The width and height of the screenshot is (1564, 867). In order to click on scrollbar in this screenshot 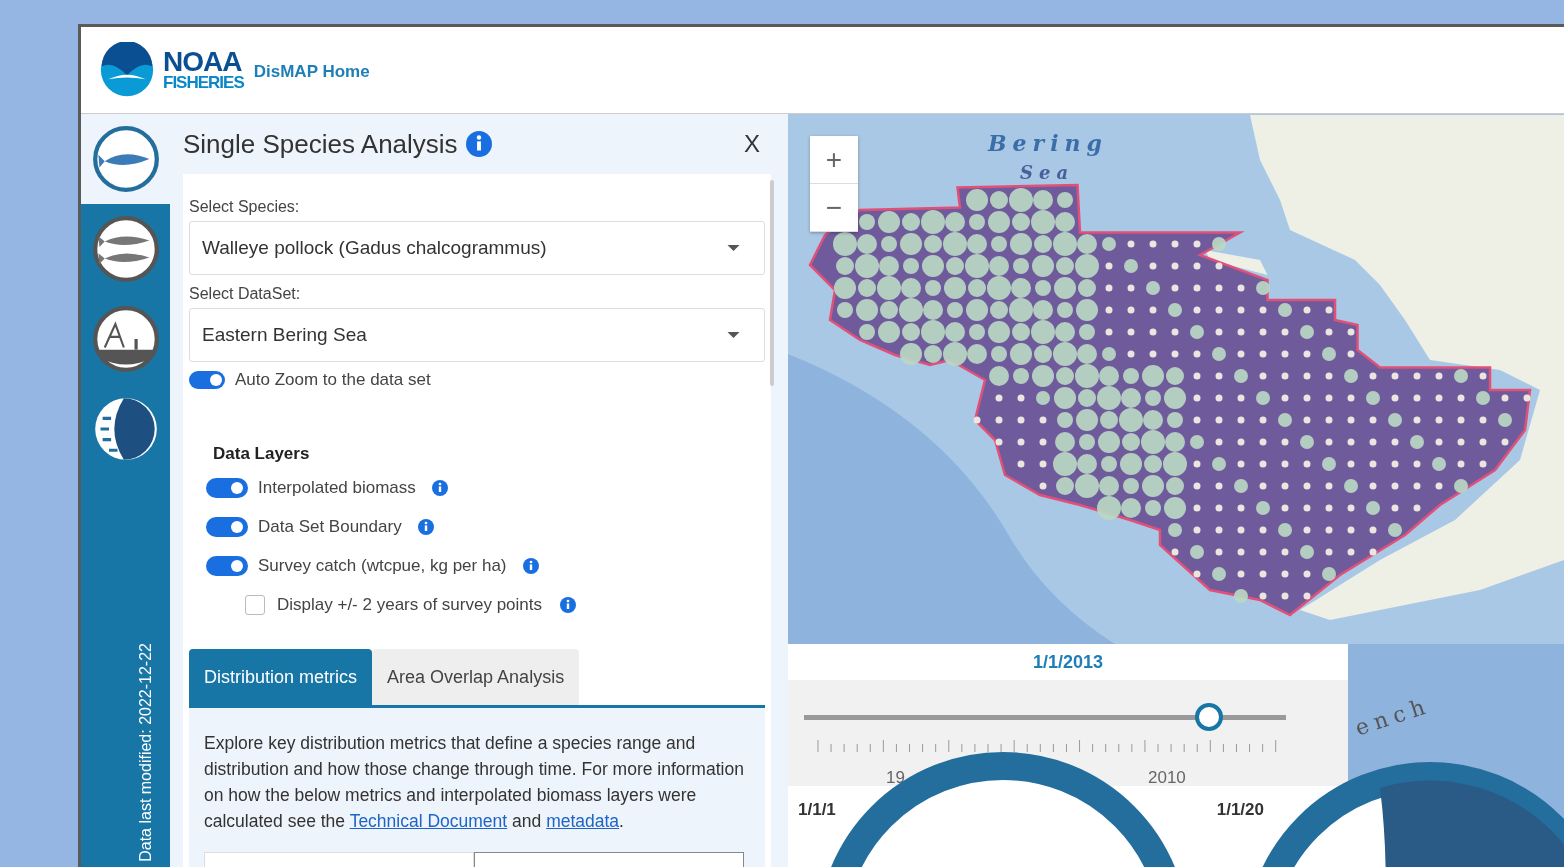, I will do `click(772, 283)`.